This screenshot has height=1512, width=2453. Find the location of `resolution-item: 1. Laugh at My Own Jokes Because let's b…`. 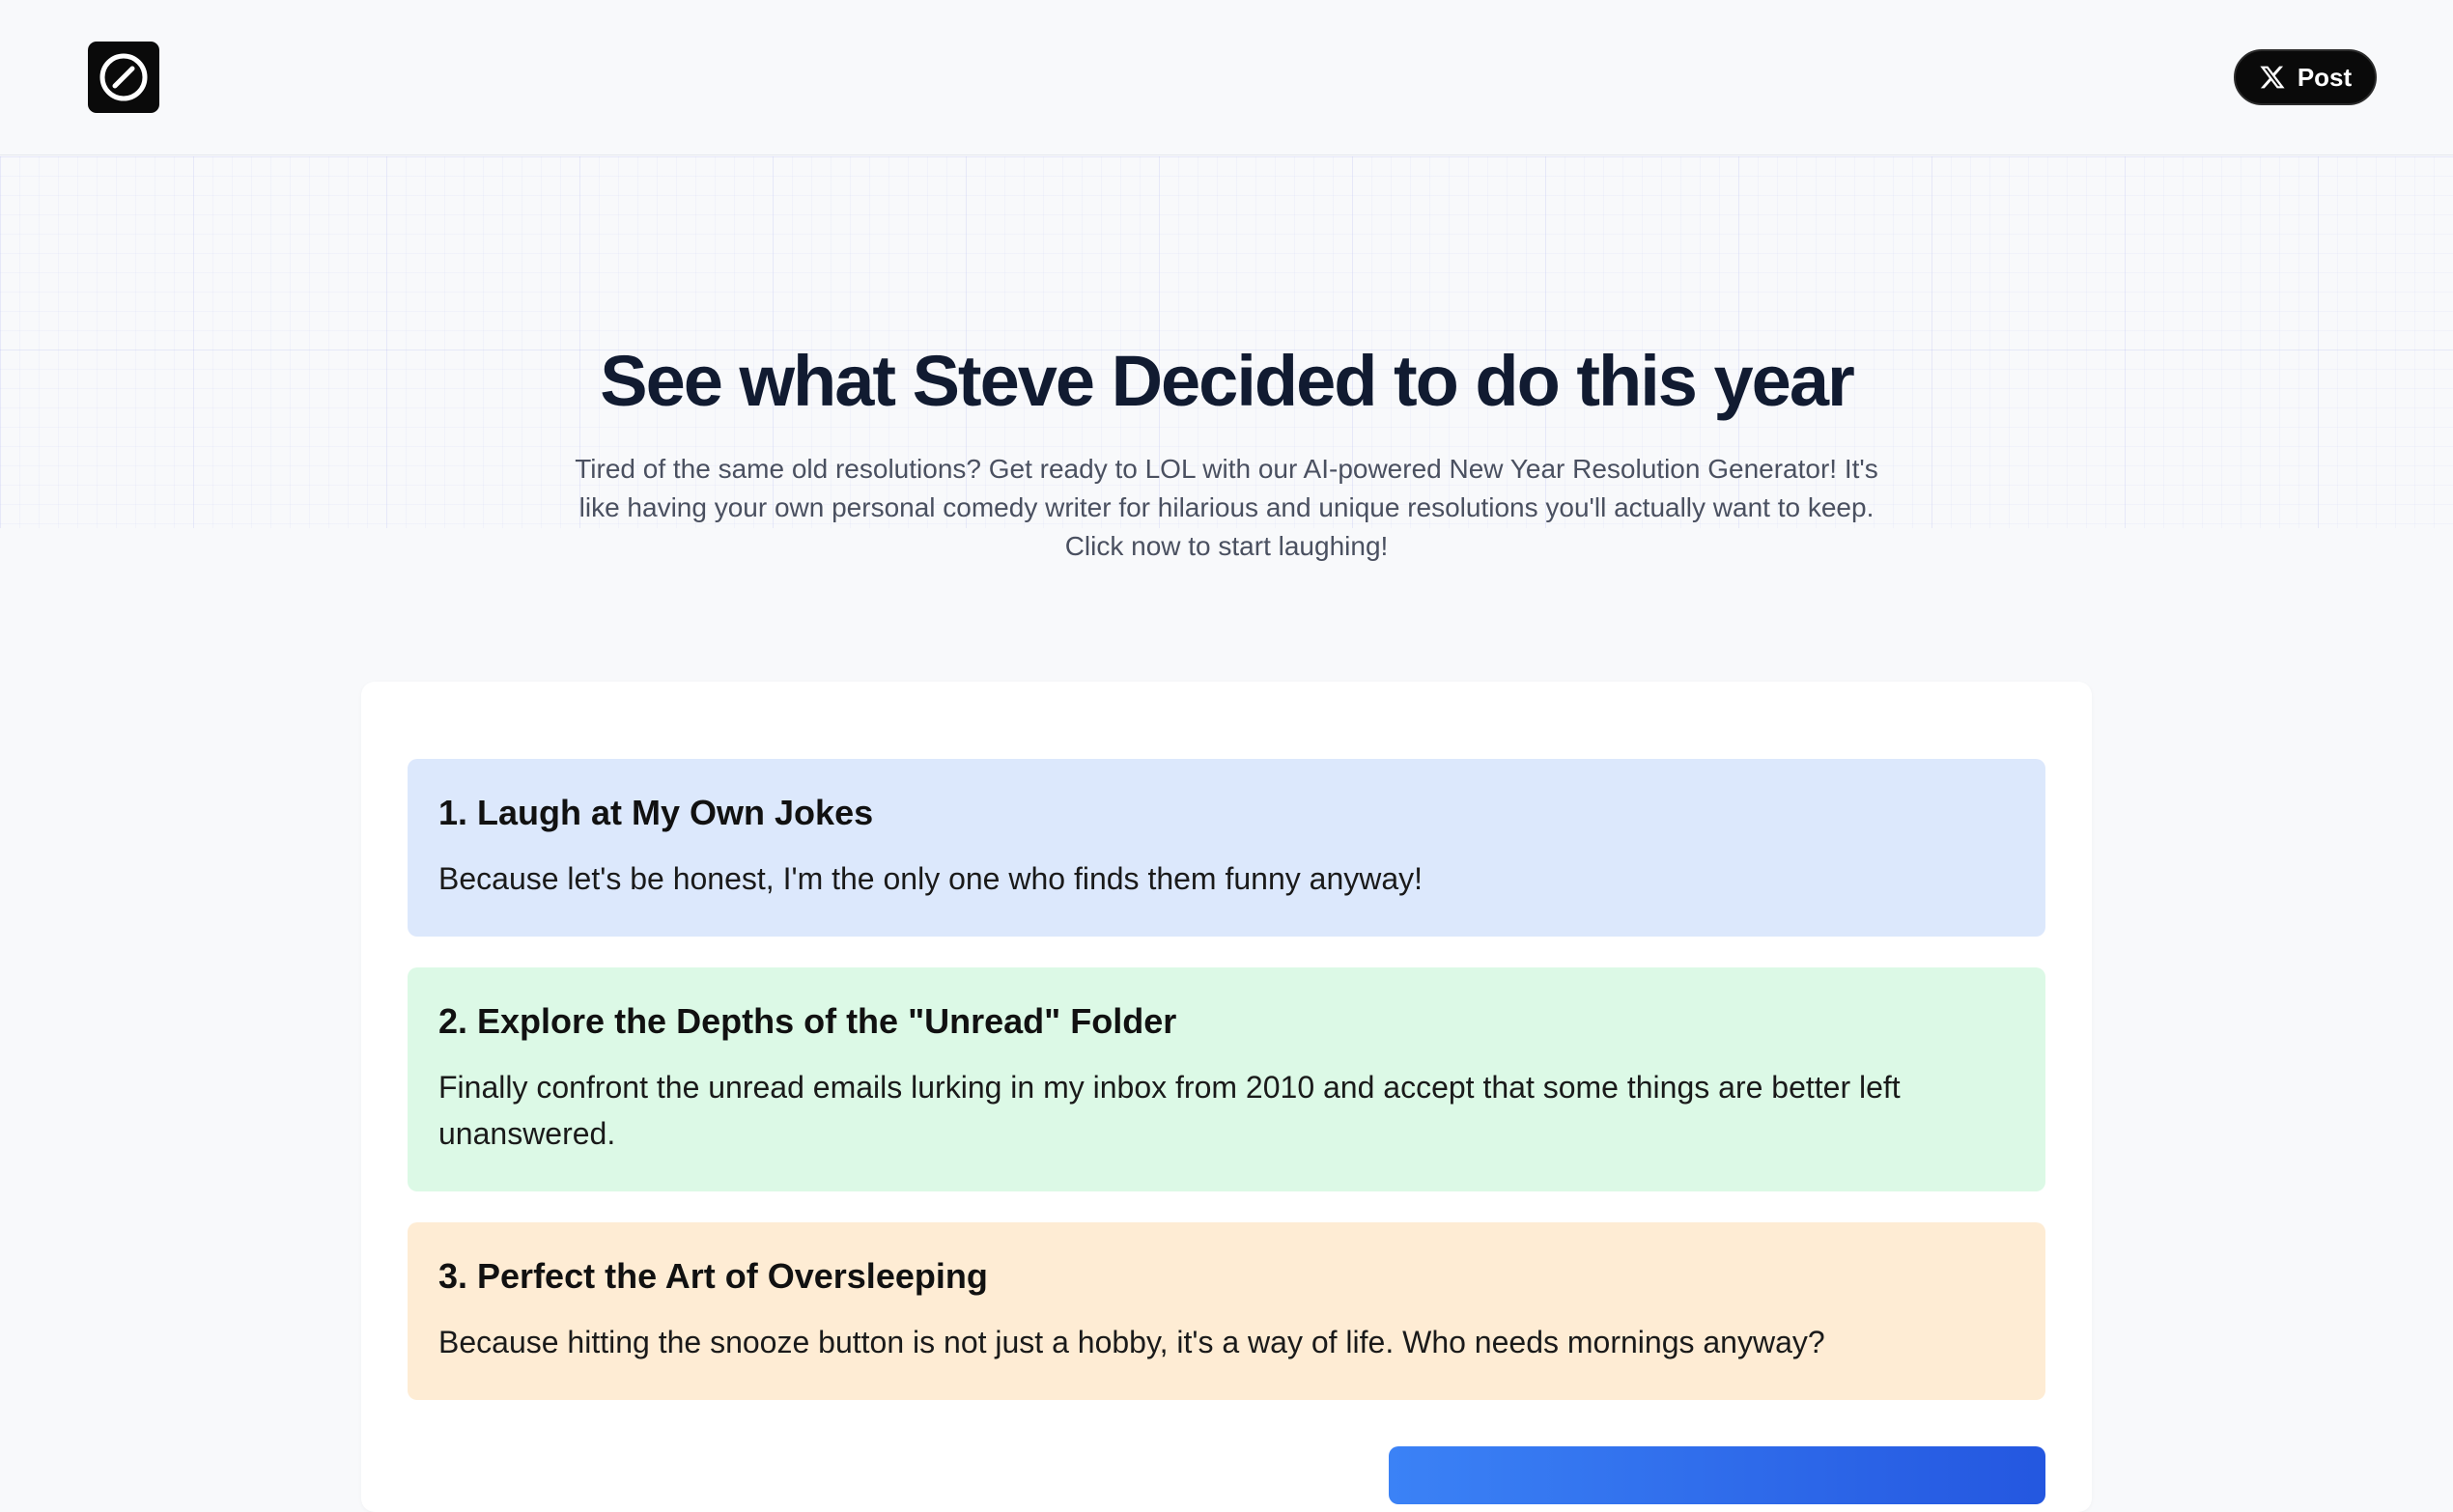

resolution-item: 1. Laugh at My Own Jokes Because let's b… is located at coordinates (1226, 848).